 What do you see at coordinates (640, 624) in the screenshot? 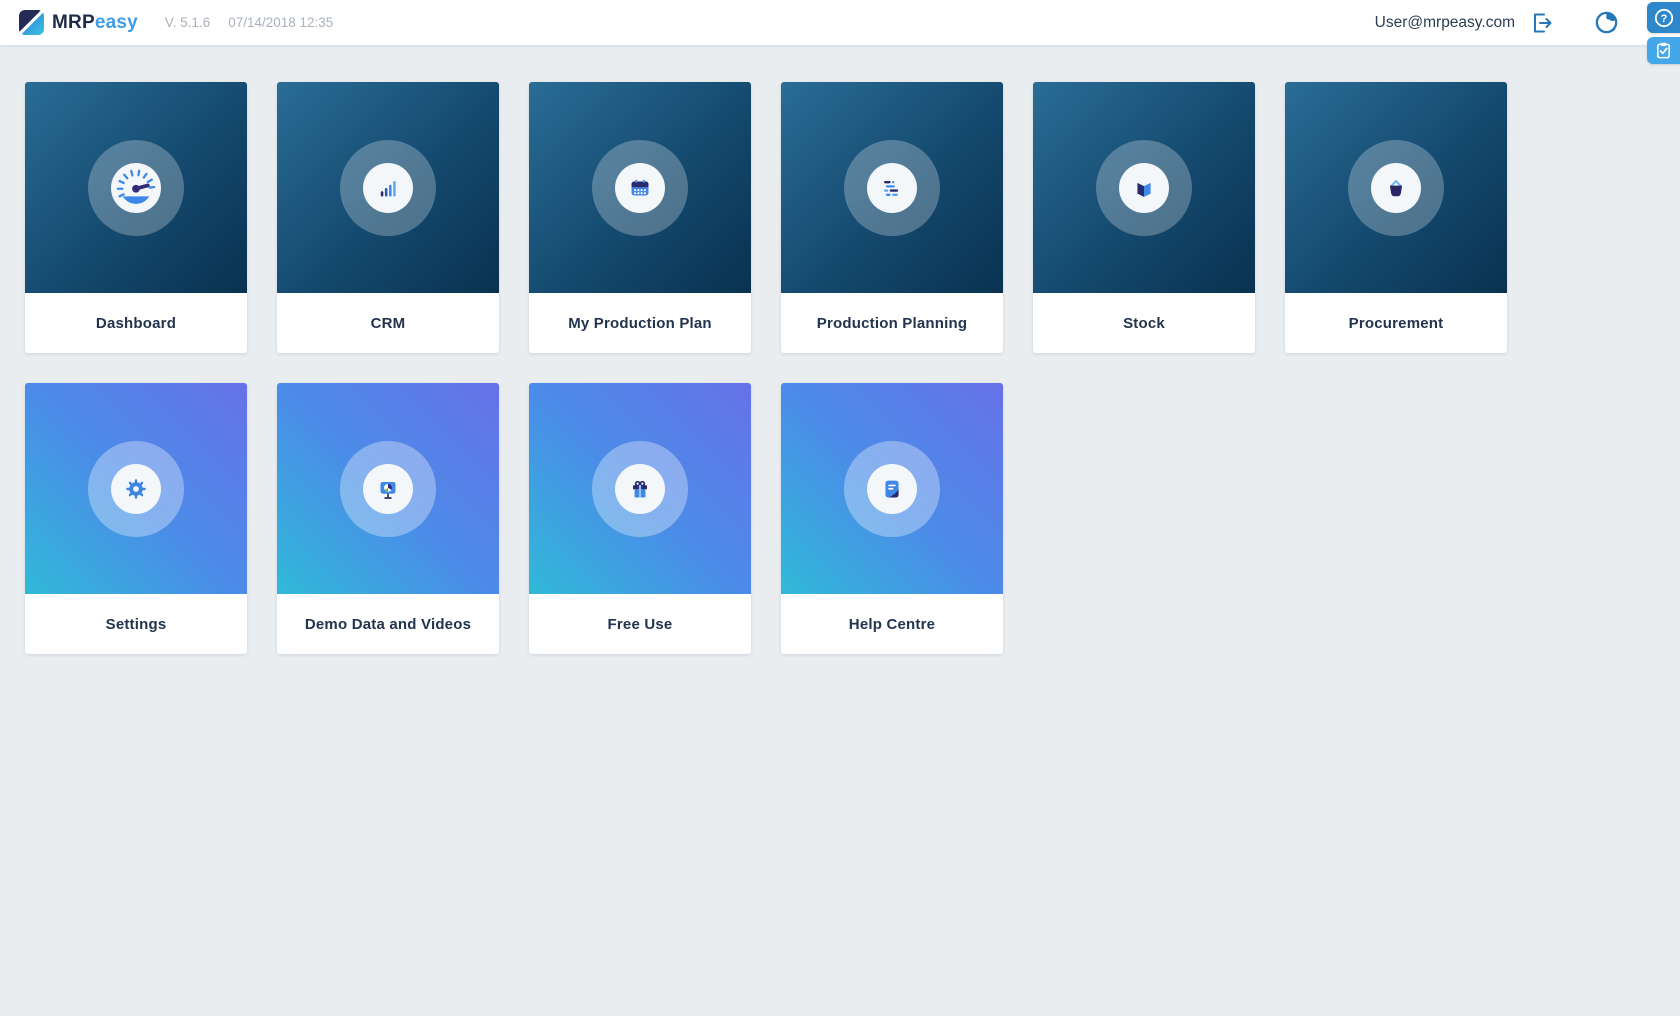
I see `tile-label: Free Use` at bounding box center [640, 624].